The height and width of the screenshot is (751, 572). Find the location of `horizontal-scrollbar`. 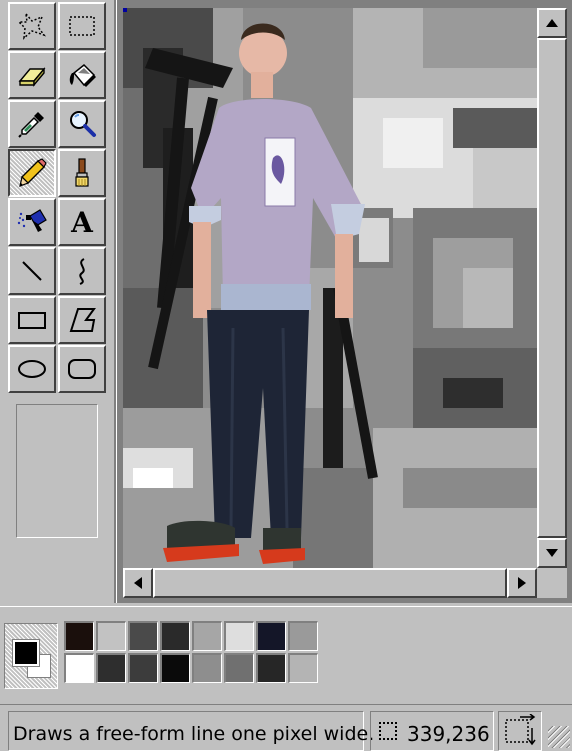

horizontal-scrollbar is located at coordinates (330, 583).